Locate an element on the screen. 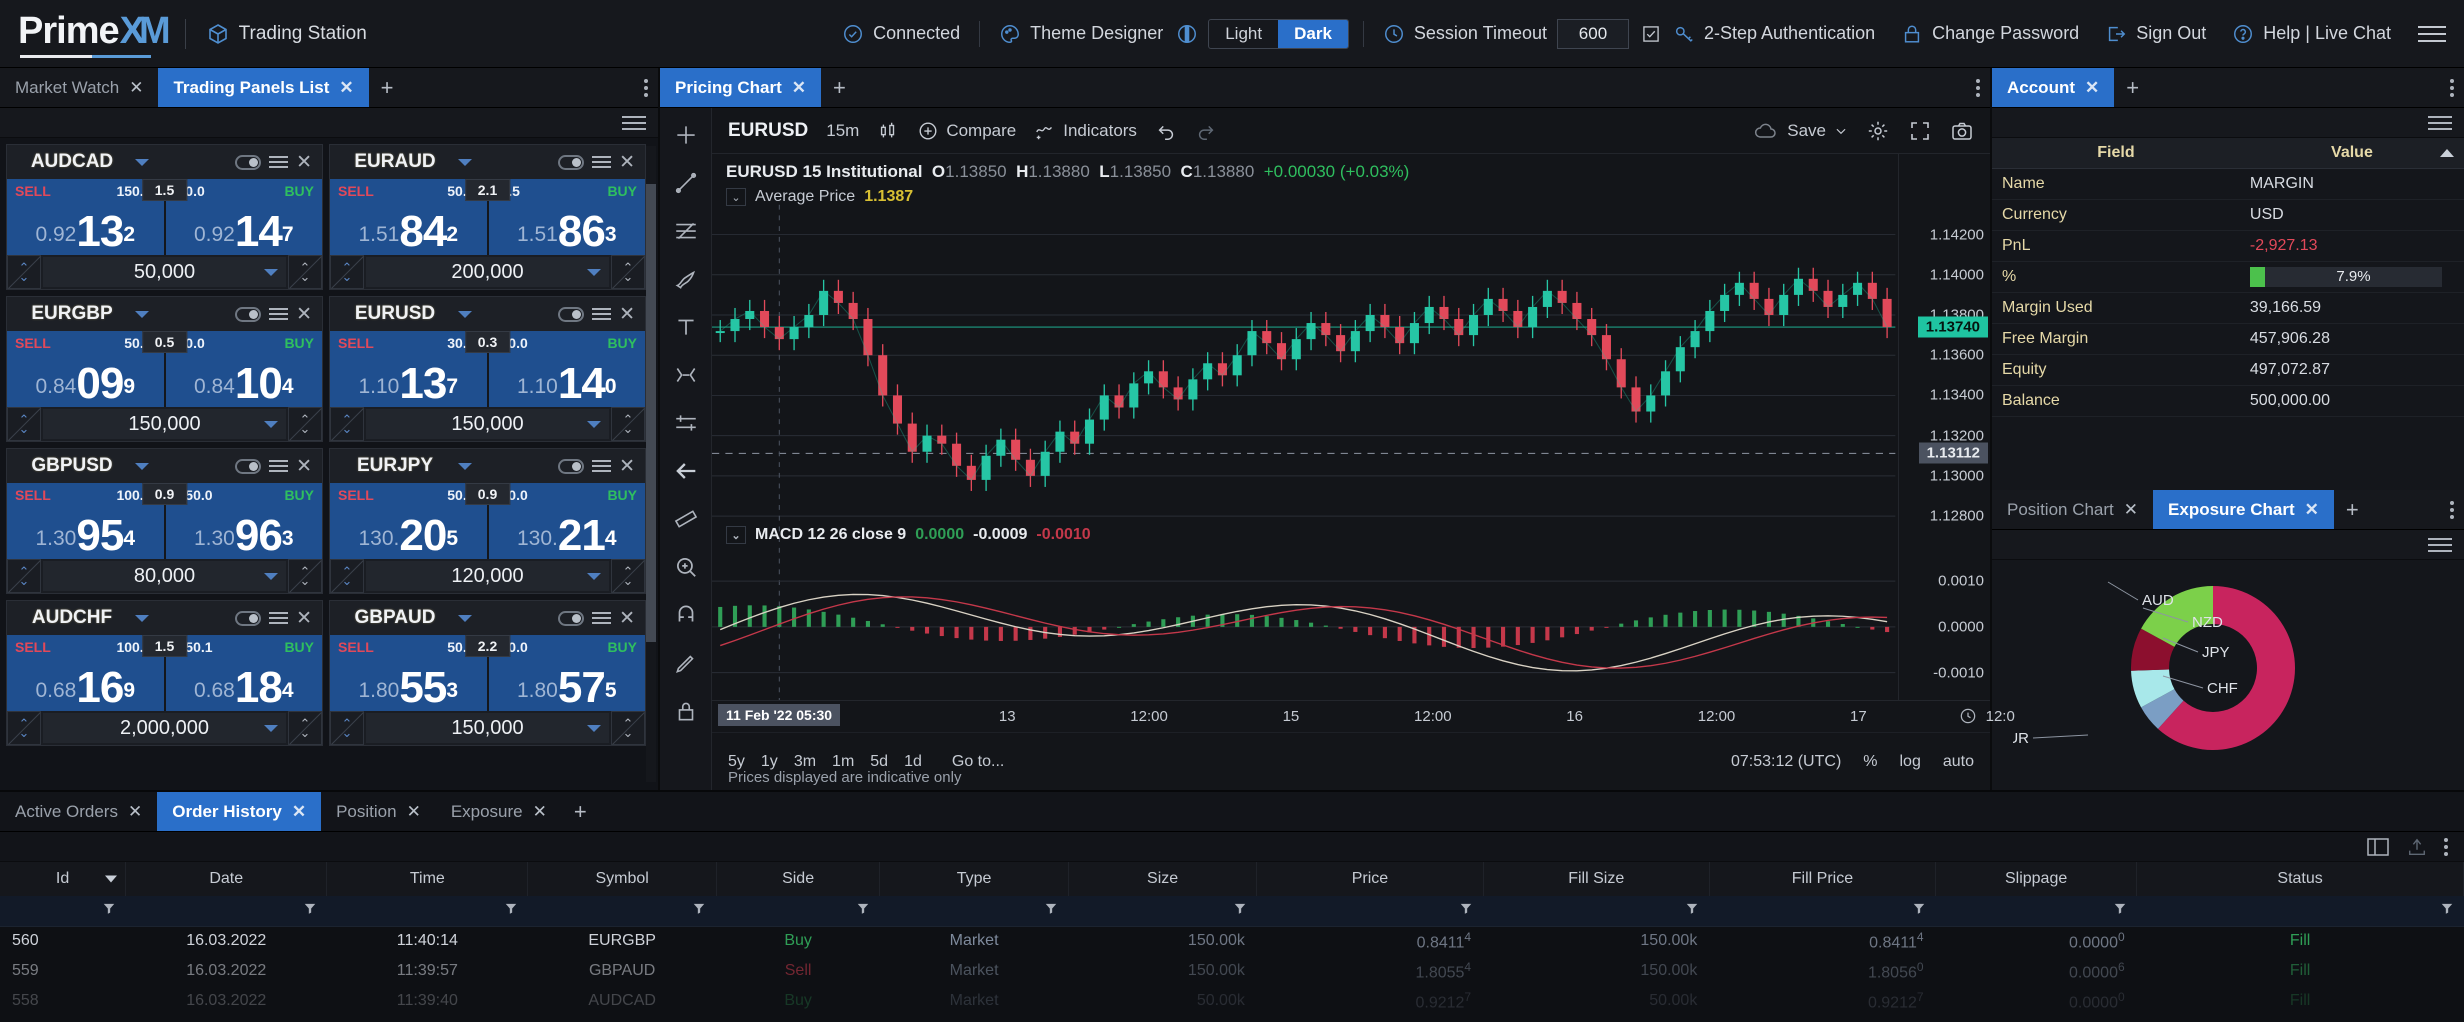  account-row: Name MARGIN is located at coordinates (2228, 184).